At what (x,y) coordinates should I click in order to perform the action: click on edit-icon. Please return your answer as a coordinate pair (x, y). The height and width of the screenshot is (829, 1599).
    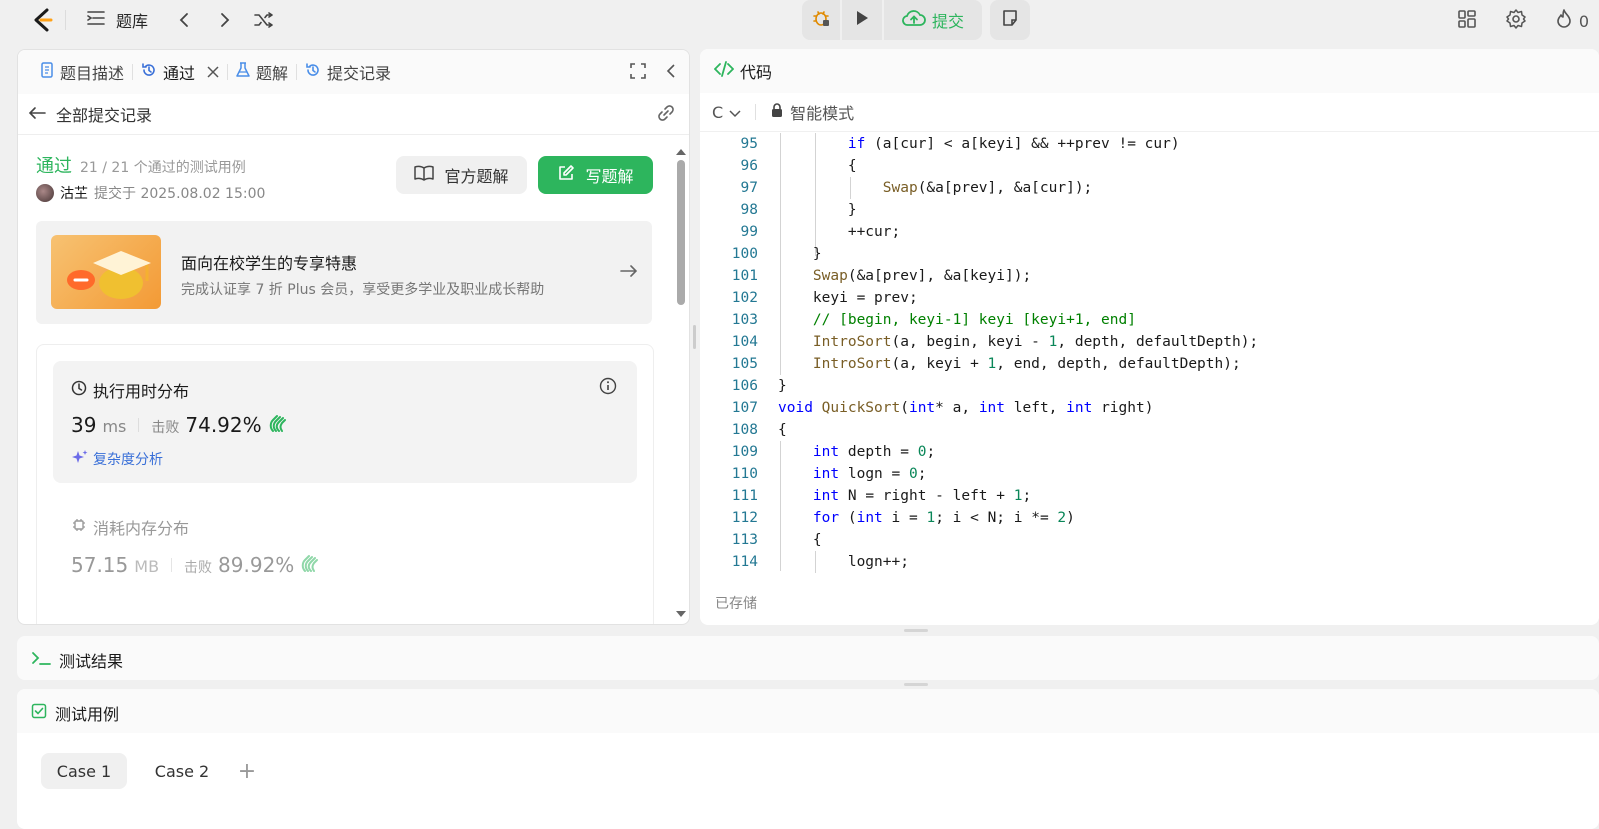
    Looking at the image, I should click on (566, 175).